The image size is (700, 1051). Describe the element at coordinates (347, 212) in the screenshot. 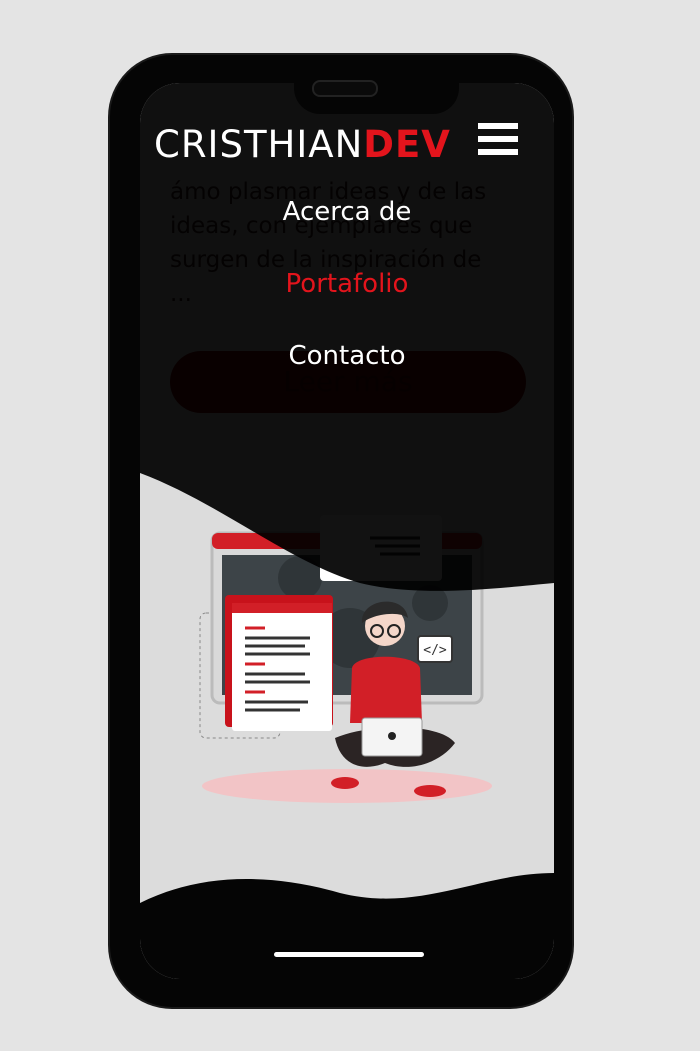

I see `nav-item-acerca-de: Acerca de` at that location.